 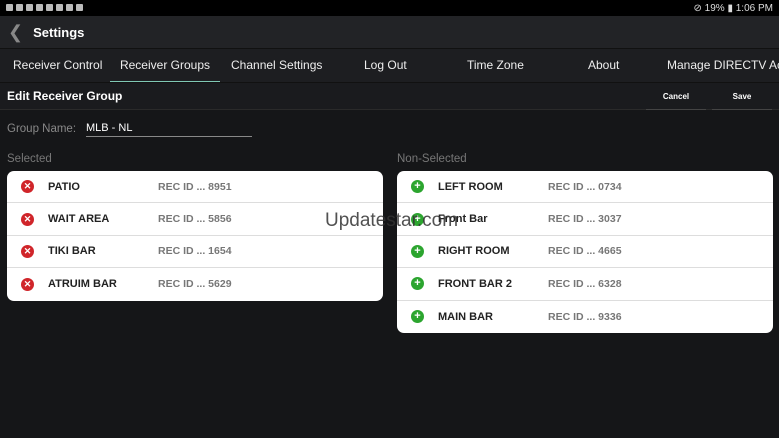 I want to click on receiver-id: REC ID ... 5629, so click(x=195, y=284).